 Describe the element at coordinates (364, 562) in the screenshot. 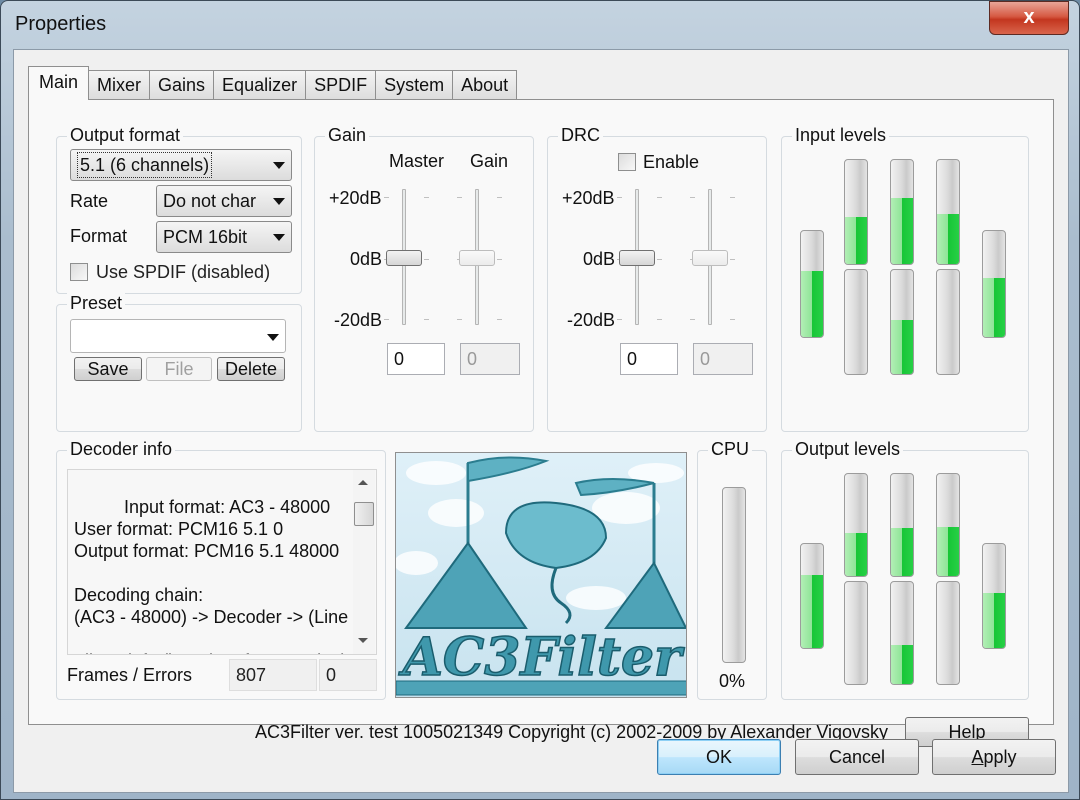

I see `decoder-info-scrollbar` at that location.